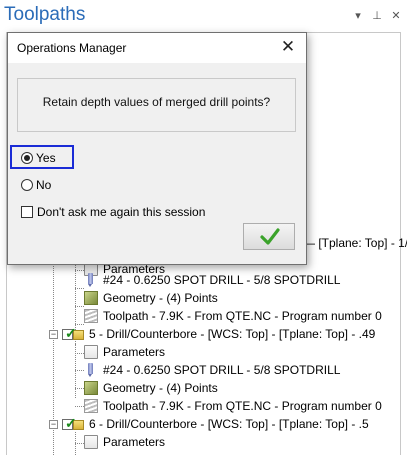 The image size is (407, 455). Describe the element at coordinates (27, 185) in the screenshot. I see `radio-unselected-icon` at that location.